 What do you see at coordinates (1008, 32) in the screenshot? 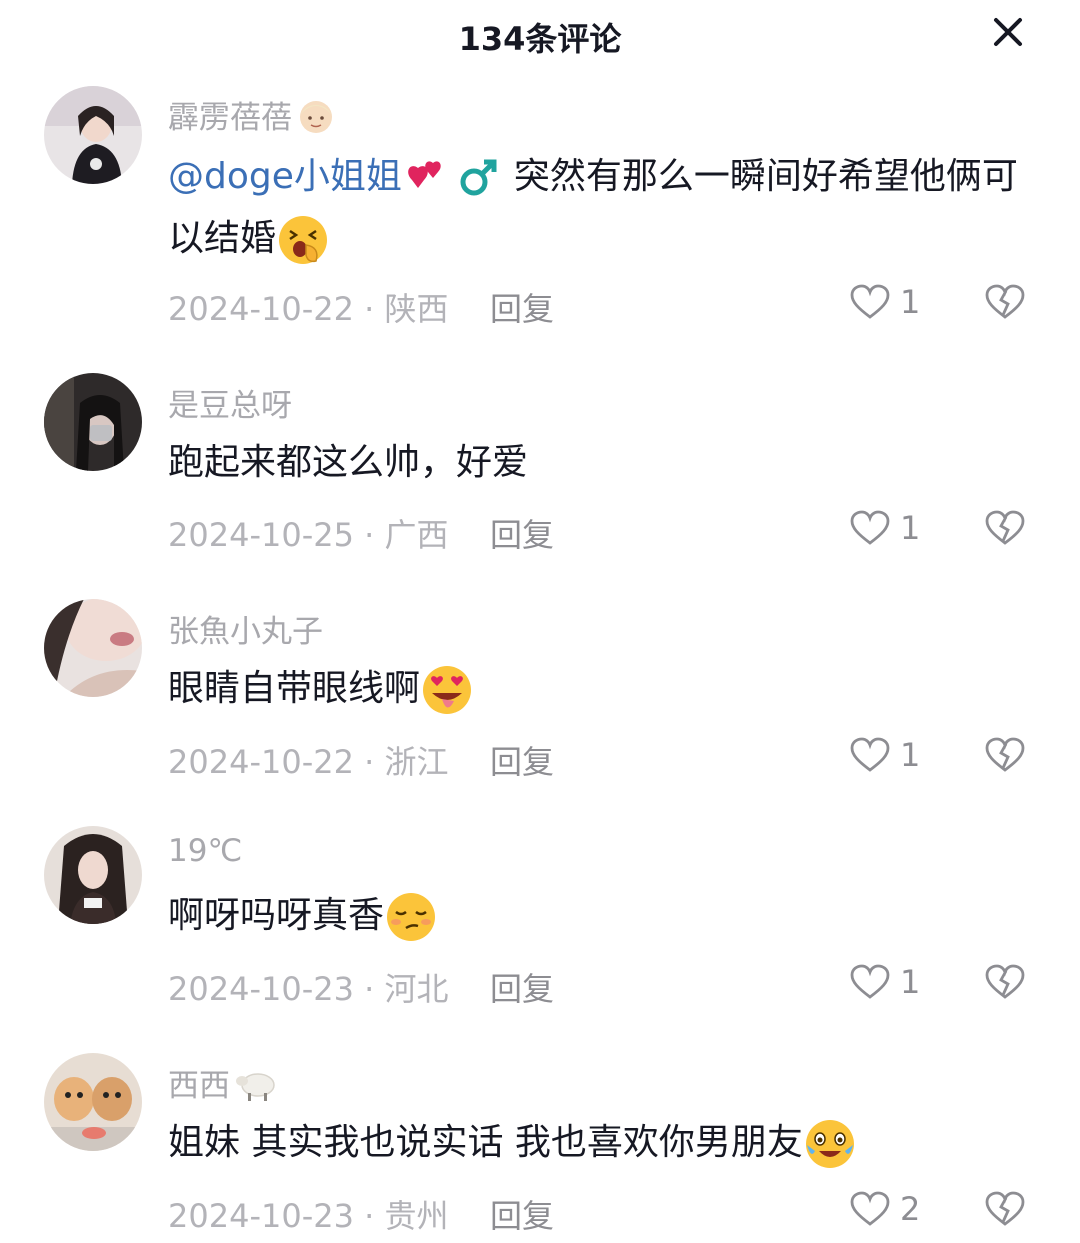
I see `close-icon` at bounding box center [1008, 32].